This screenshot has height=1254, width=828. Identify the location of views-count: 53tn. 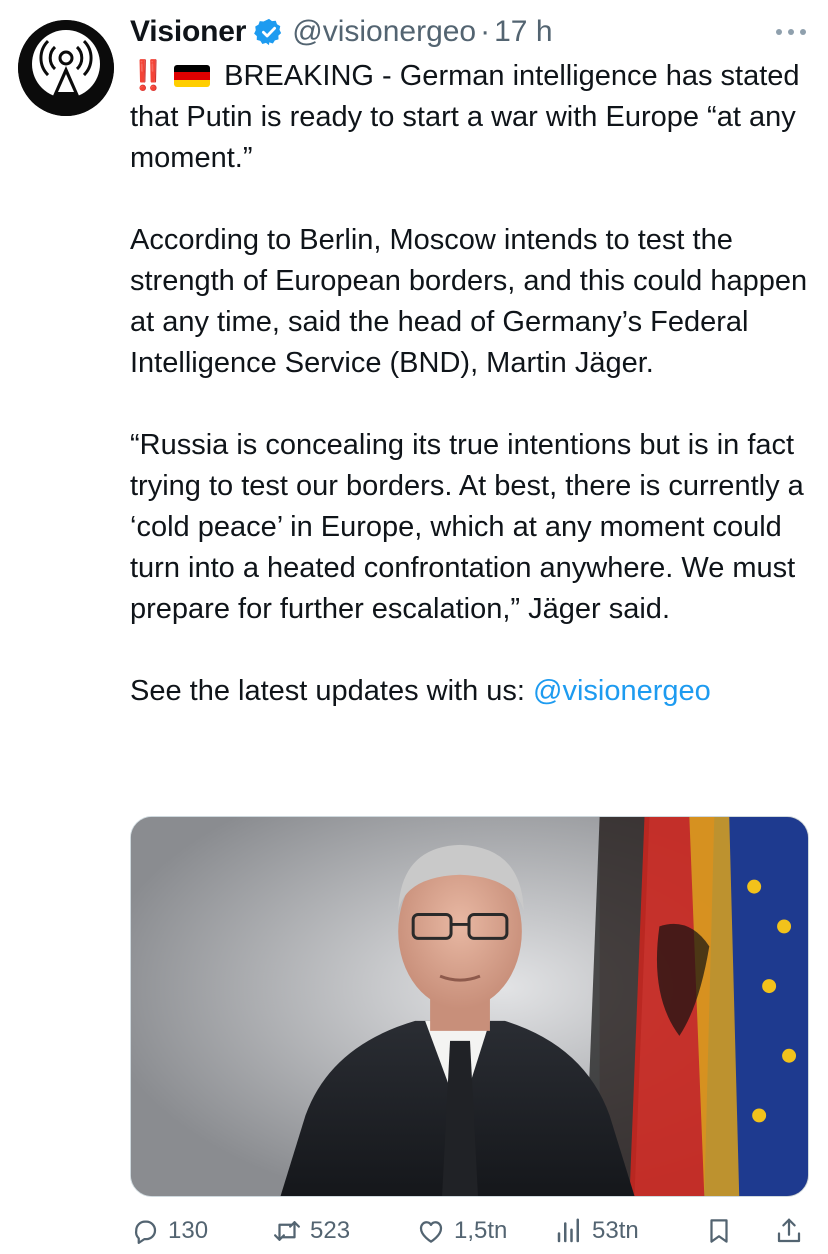
(615, 1230).